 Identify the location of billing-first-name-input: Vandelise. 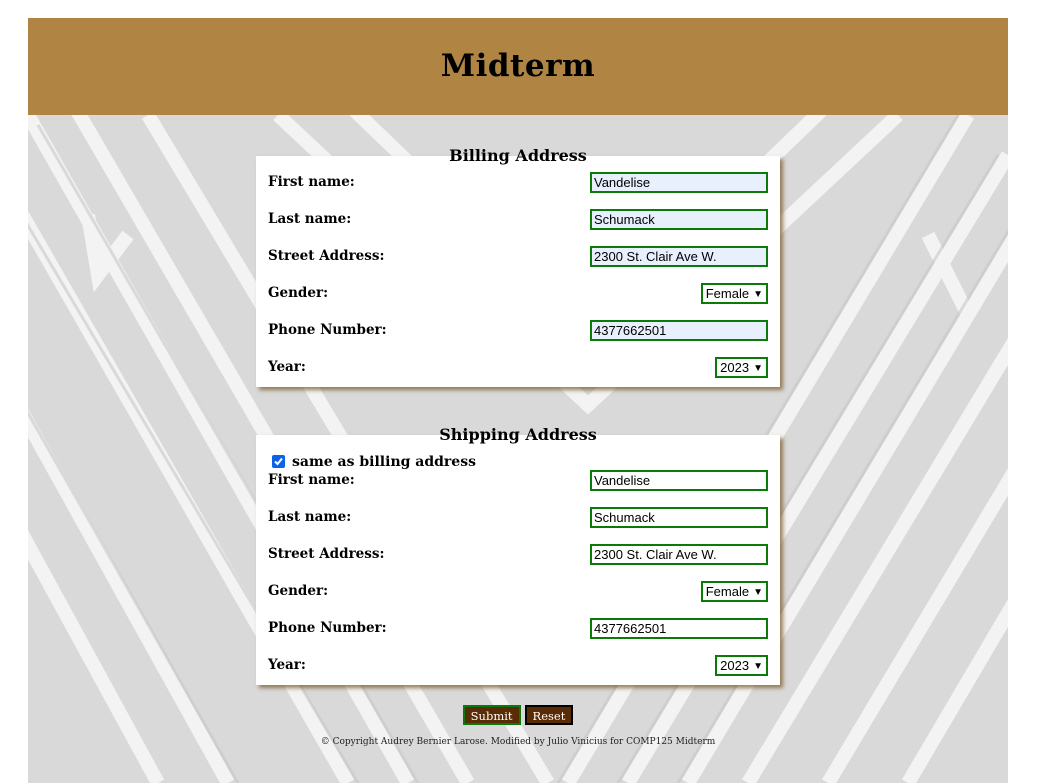
(679, 182).